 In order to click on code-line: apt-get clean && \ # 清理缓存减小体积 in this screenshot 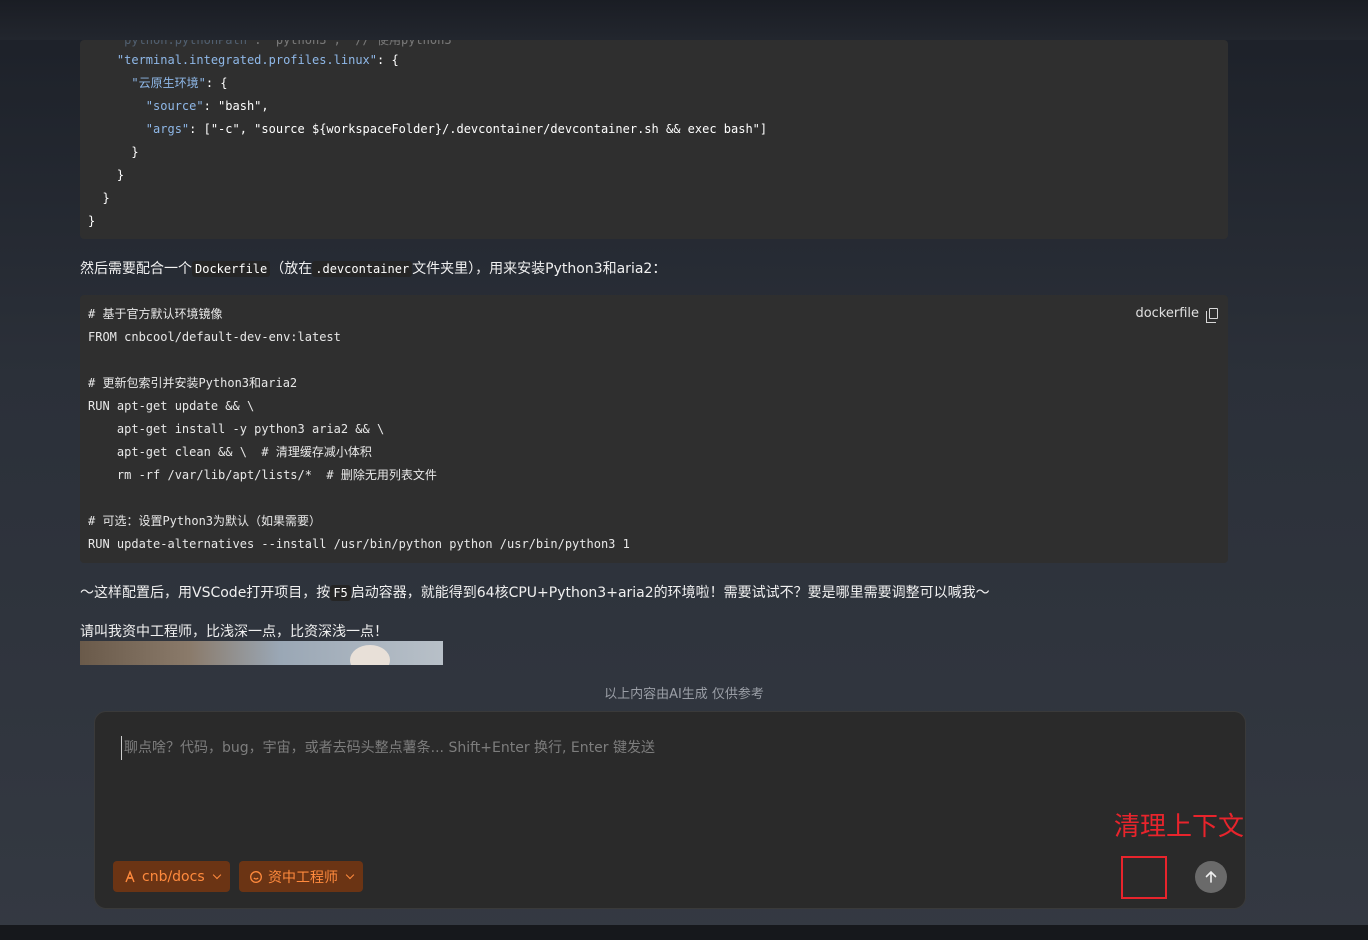, I will do `click(230, 452)`.